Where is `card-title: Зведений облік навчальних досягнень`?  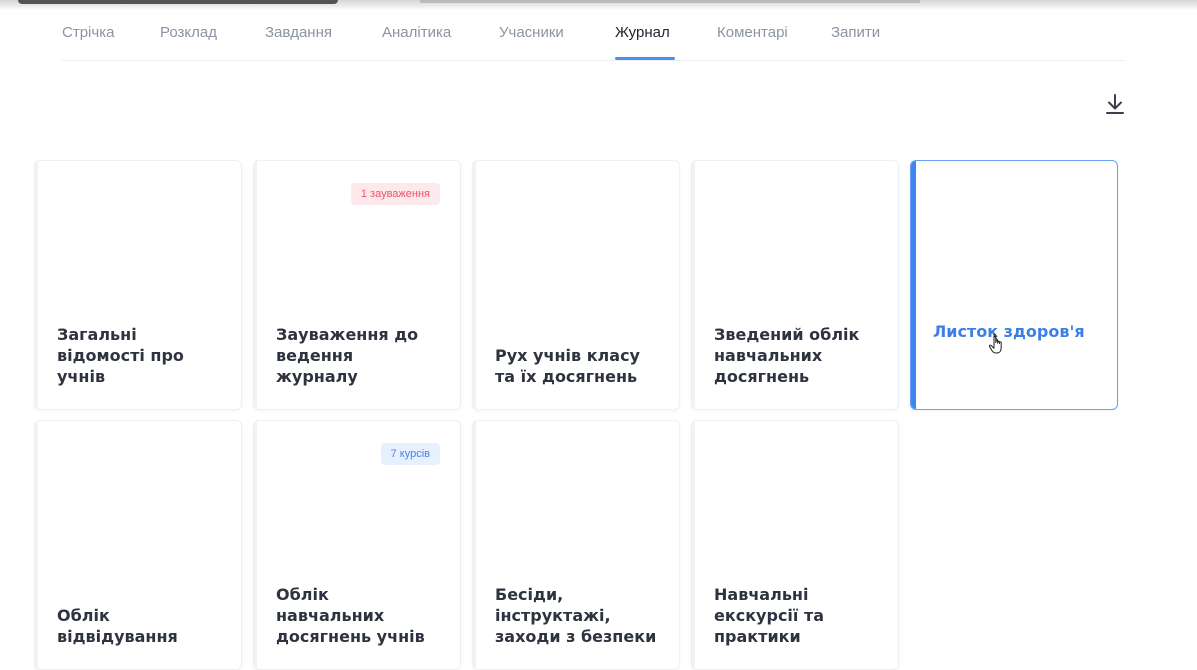 card-title: Зведений облік навчальних досягнень is located at coordinates (787, 355).